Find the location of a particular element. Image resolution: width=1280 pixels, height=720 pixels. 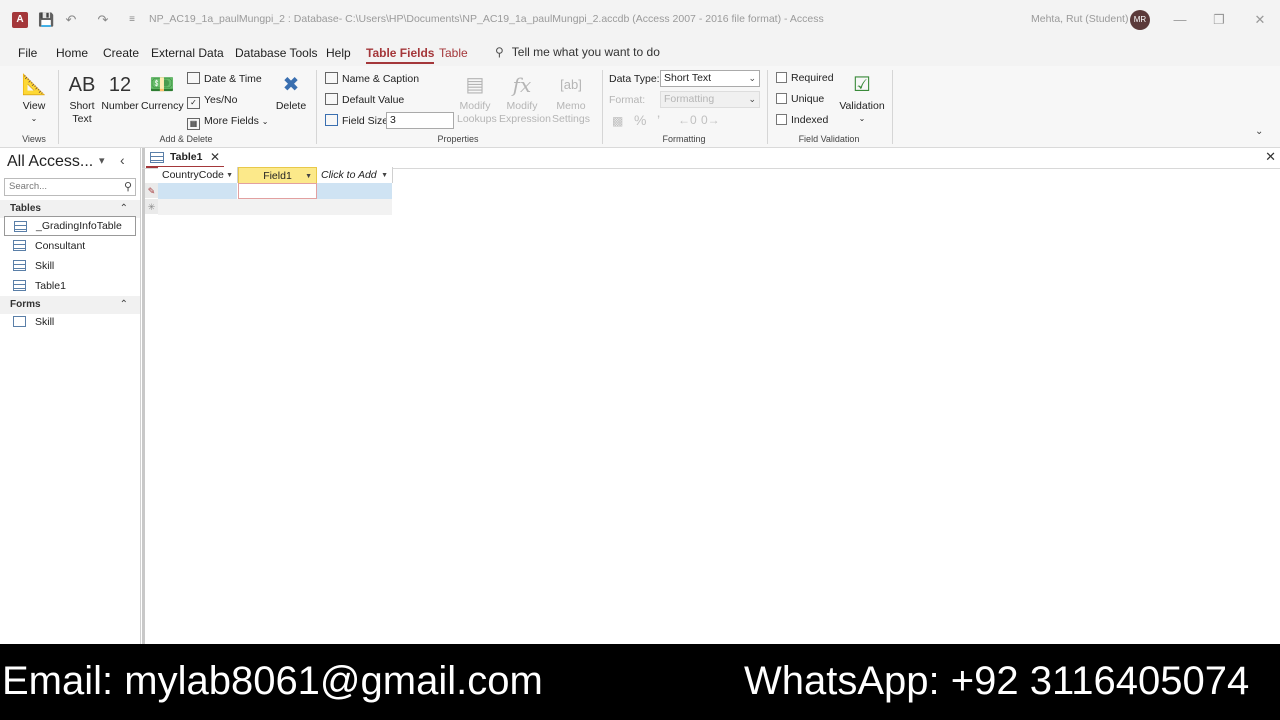

data-type-label: Data Type: is located at coordinates (634, 79).